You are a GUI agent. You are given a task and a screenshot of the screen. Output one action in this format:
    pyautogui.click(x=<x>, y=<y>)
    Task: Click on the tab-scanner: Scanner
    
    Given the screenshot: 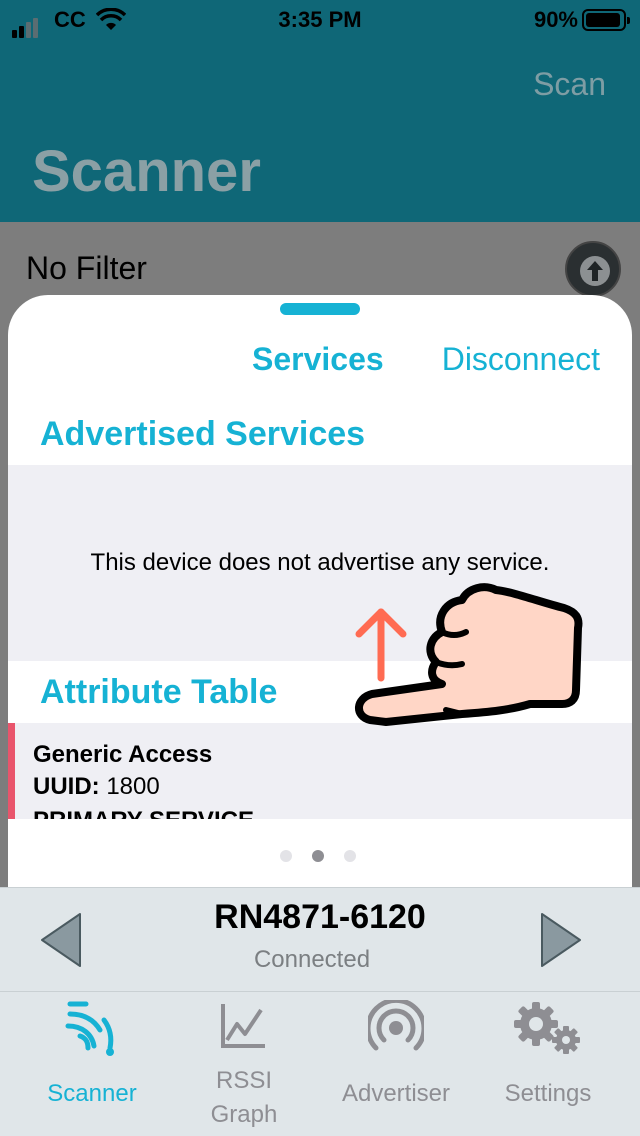 What is the action you would take?
    pyautogui.click(x=92, y=1064)
    